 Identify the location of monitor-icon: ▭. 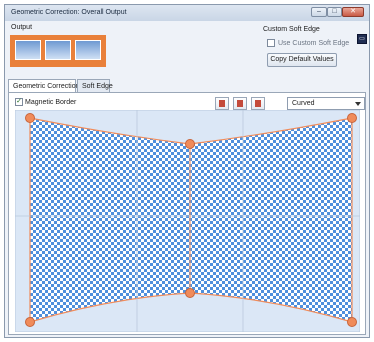
(362, 39).